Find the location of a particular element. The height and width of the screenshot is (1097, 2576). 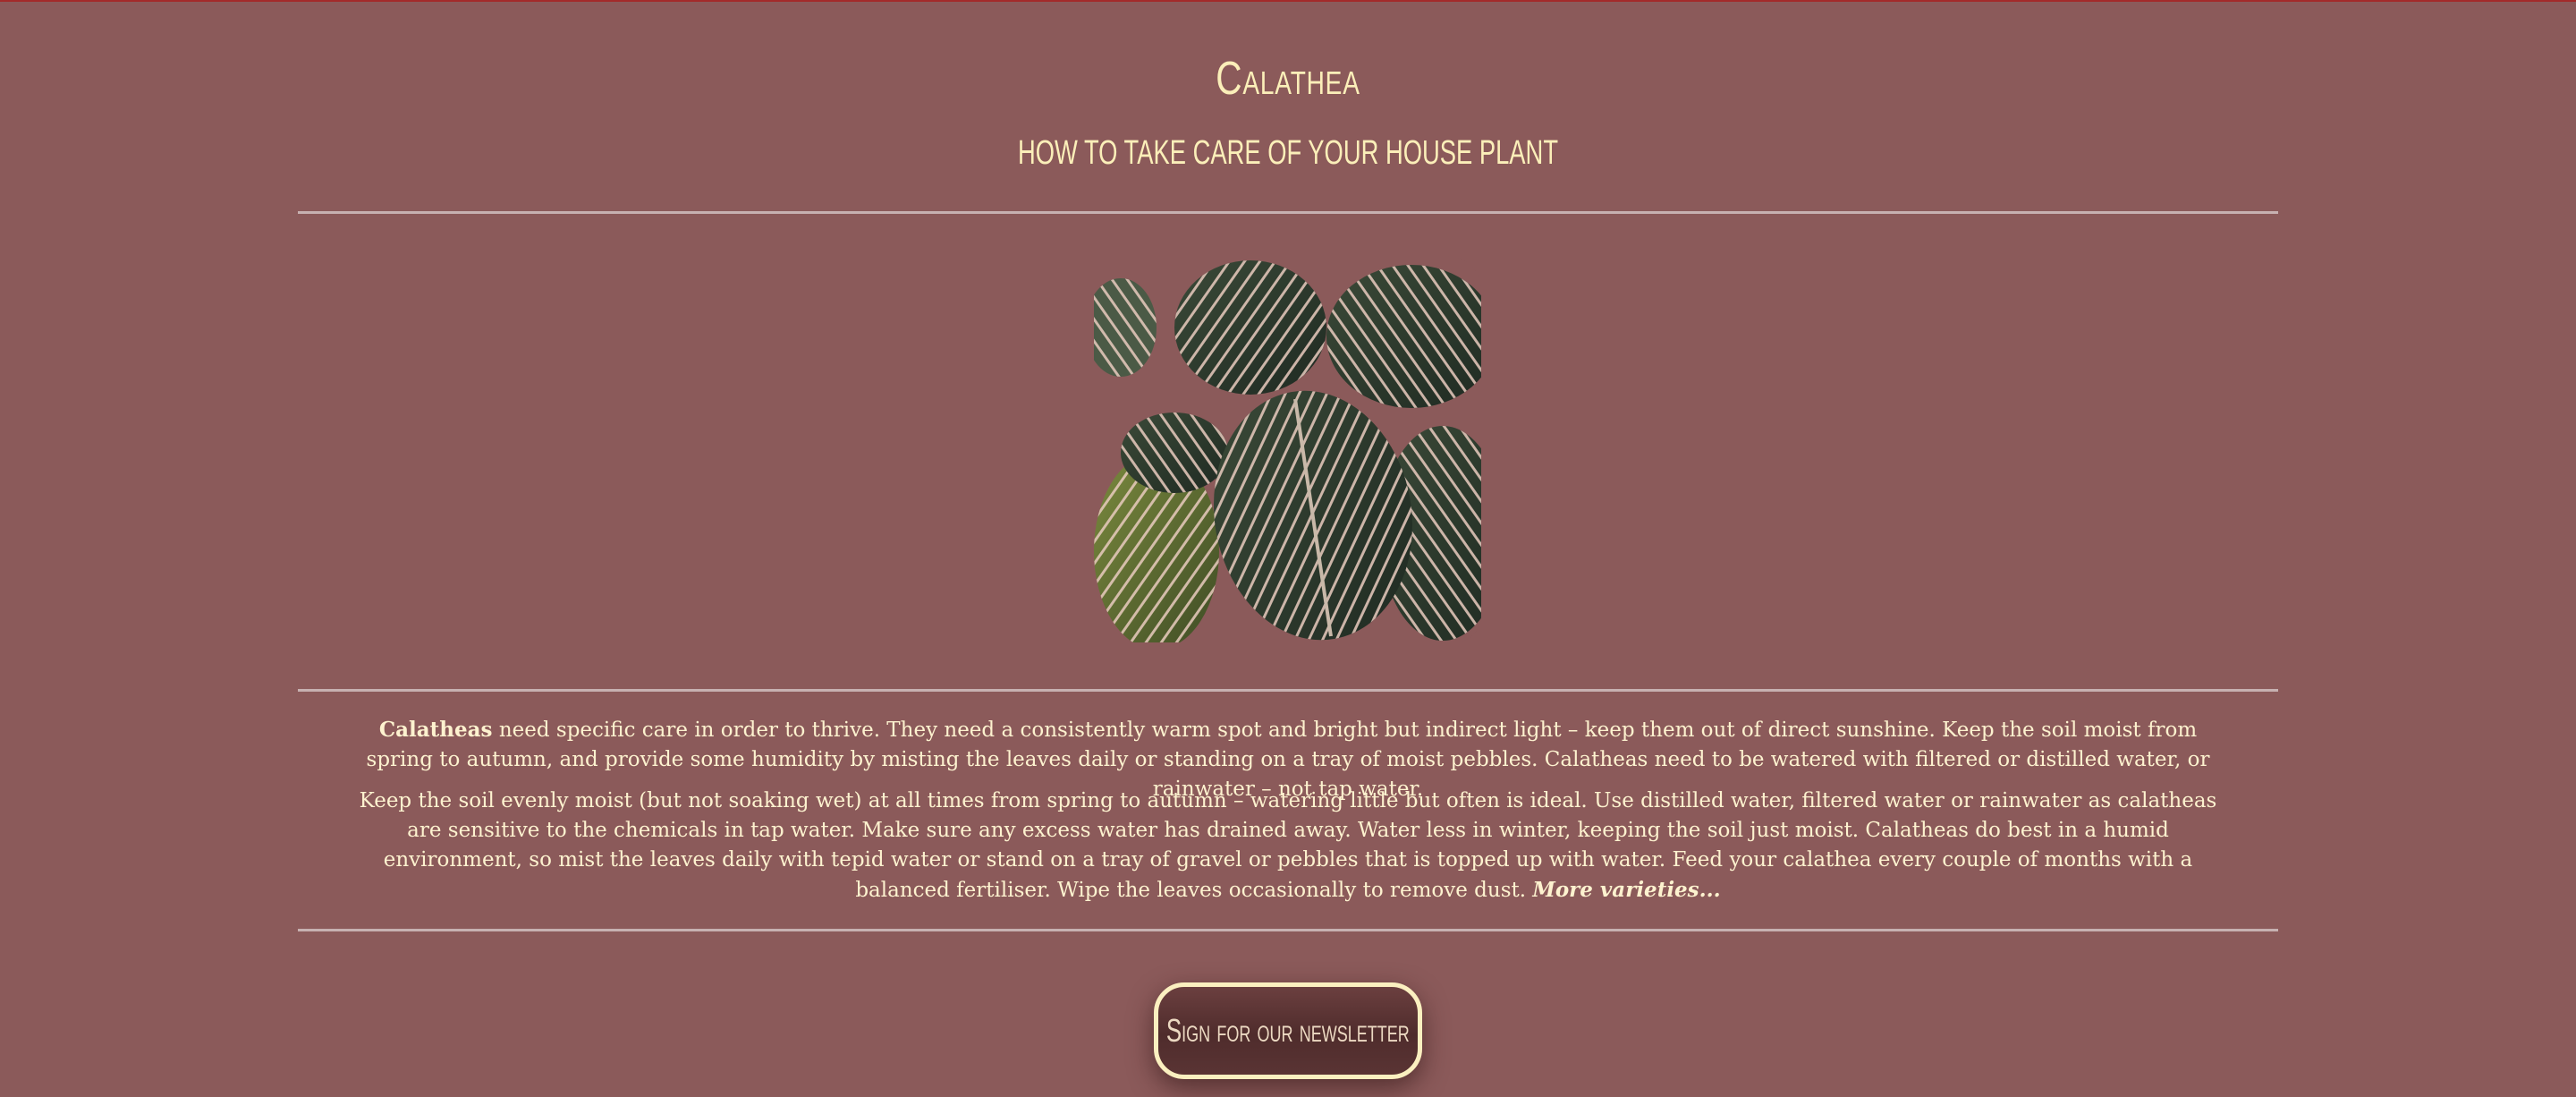

divider-top is located at coordinates (1288, 212).